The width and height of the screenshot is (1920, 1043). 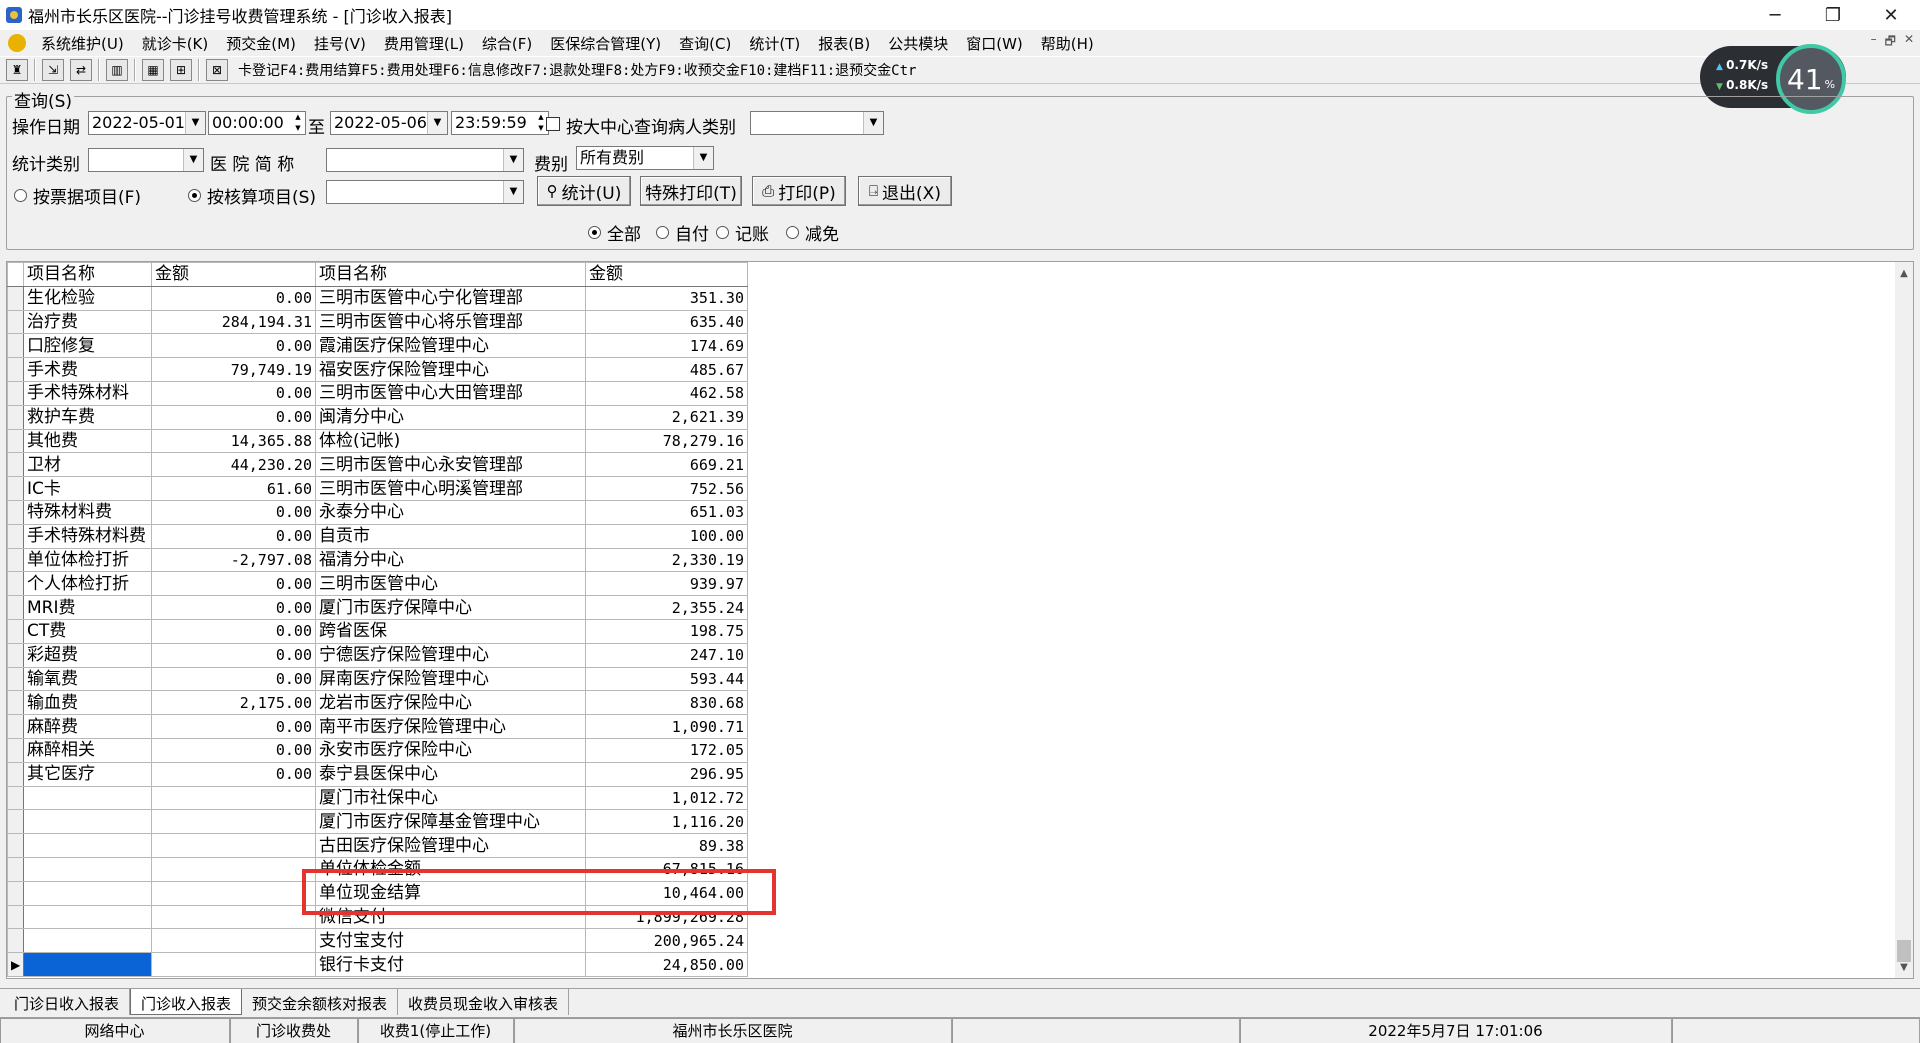 I want to click on center-query-checkbox, so click(x=553, y=124).